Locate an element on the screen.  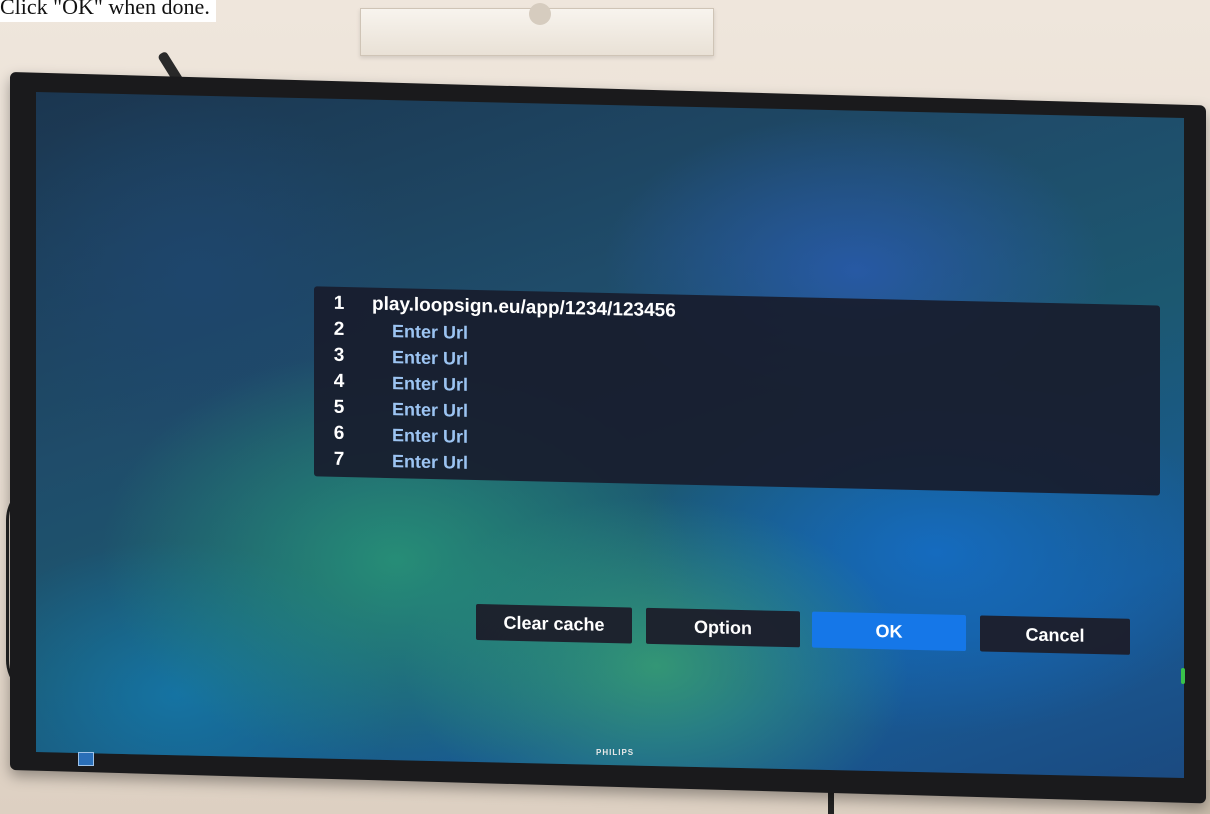
ok-button: OK is located at coordinates (889, 631).